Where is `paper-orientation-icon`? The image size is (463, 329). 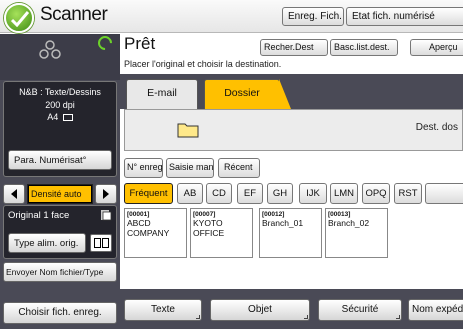 paper-orientation-icon is located at coordinates (67, 118).